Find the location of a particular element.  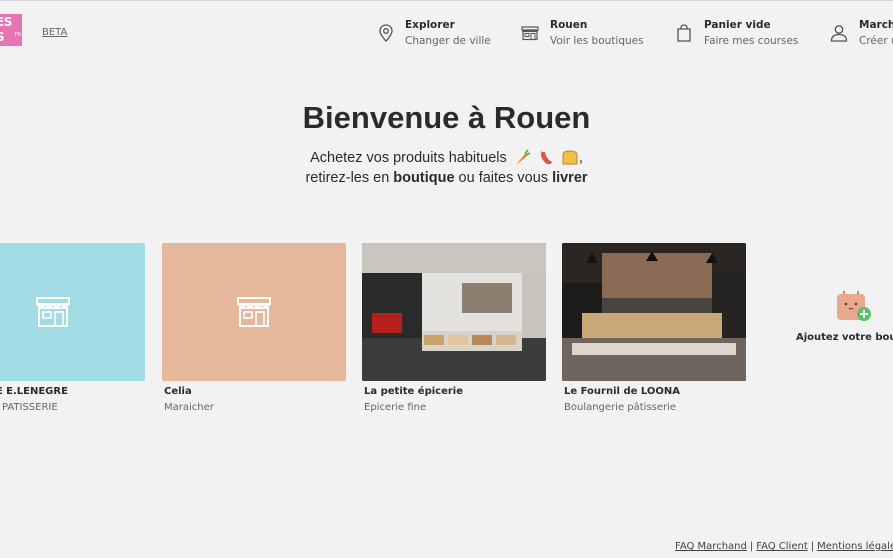

nav-explorer-subtitle: Changer de ville is located at coordinates (448, 41).